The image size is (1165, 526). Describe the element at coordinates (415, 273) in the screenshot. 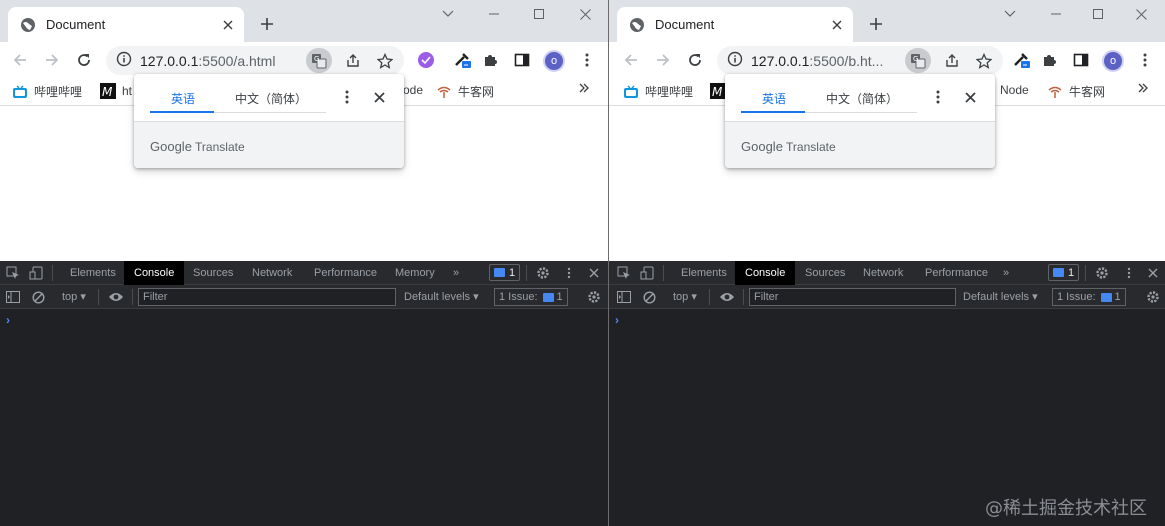

I see `tab-memory: Memory` at that location.